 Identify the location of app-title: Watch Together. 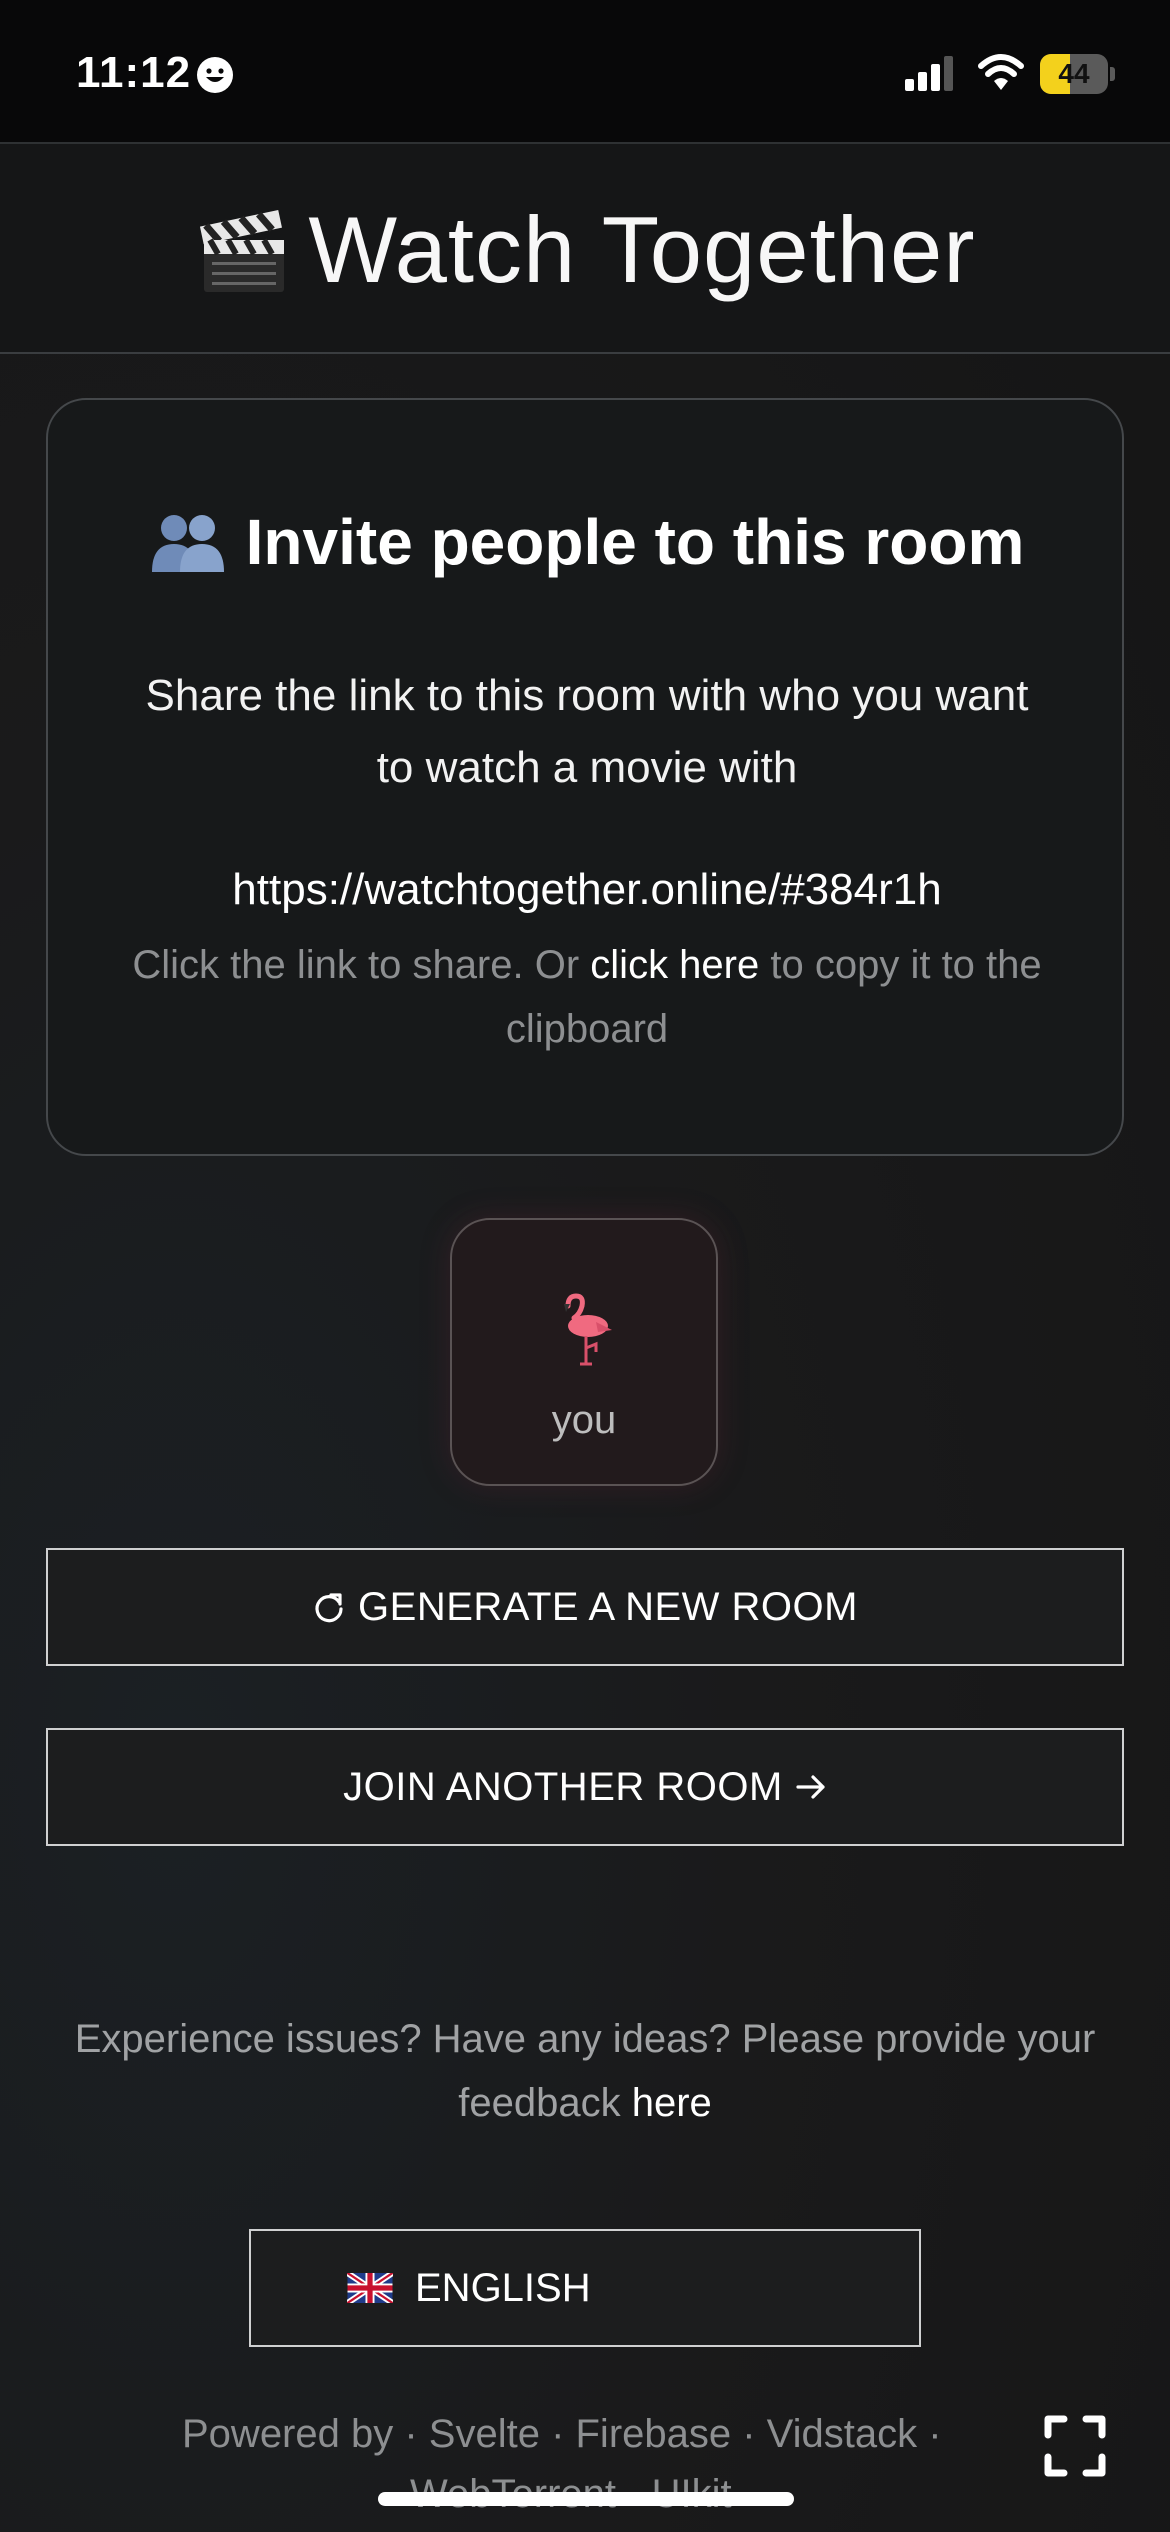
(642, 249).